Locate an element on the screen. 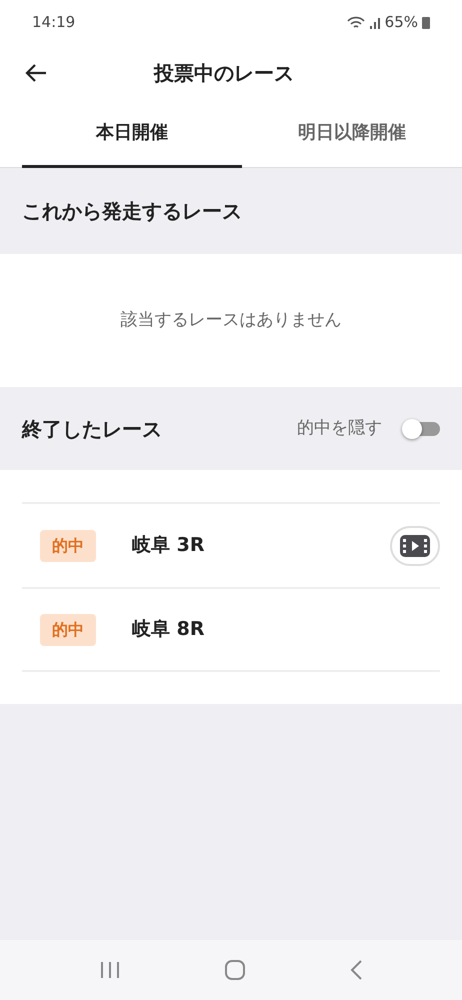 The width and height of the screenshot is (462, 1000). signal-icon is located at coordinates (374, 22).